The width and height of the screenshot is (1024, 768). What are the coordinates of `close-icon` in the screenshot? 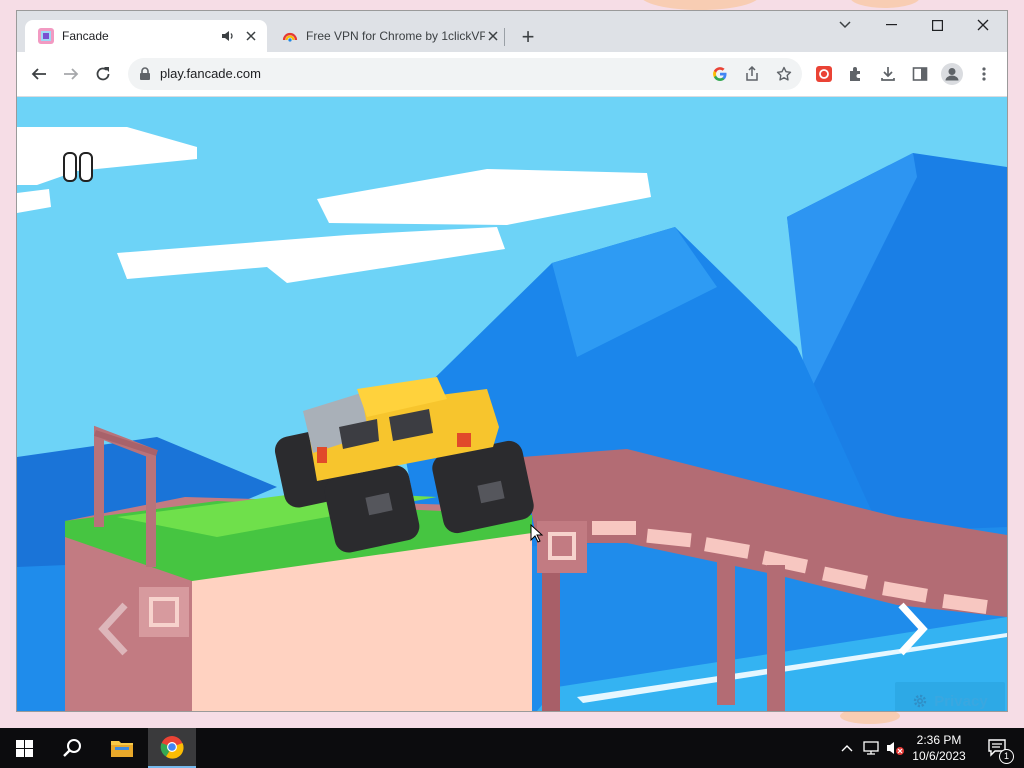 It's located at (983, 25).